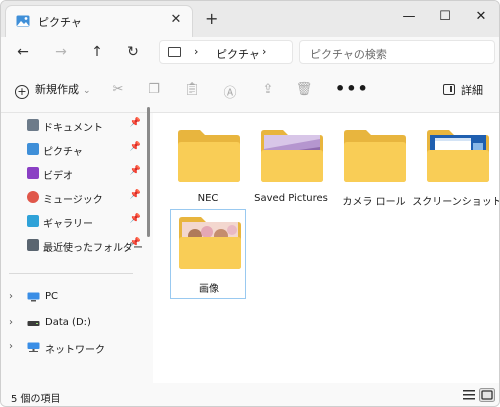  I want to click on tree-item-data-drive: › Data (D:), so click(74, 324).